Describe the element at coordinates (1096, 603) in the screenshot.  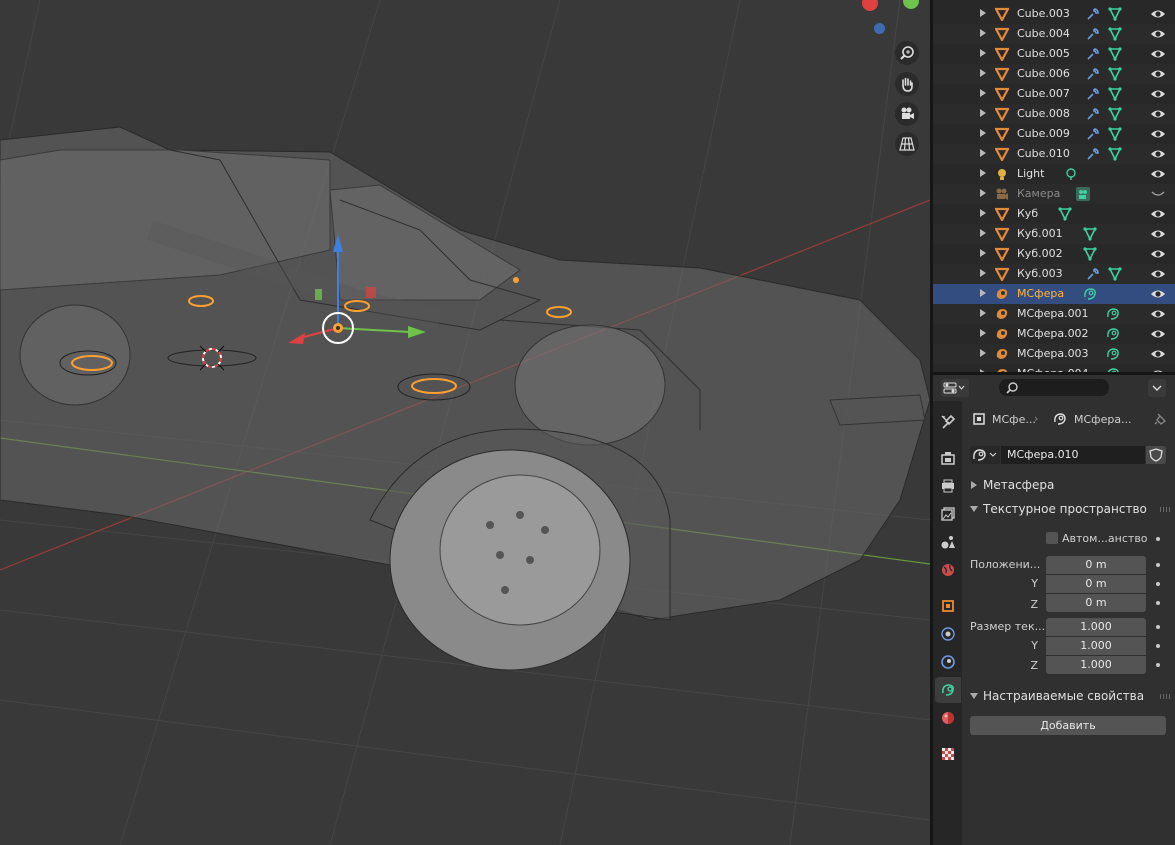
I see `location-z-field: 0 m` at that location.